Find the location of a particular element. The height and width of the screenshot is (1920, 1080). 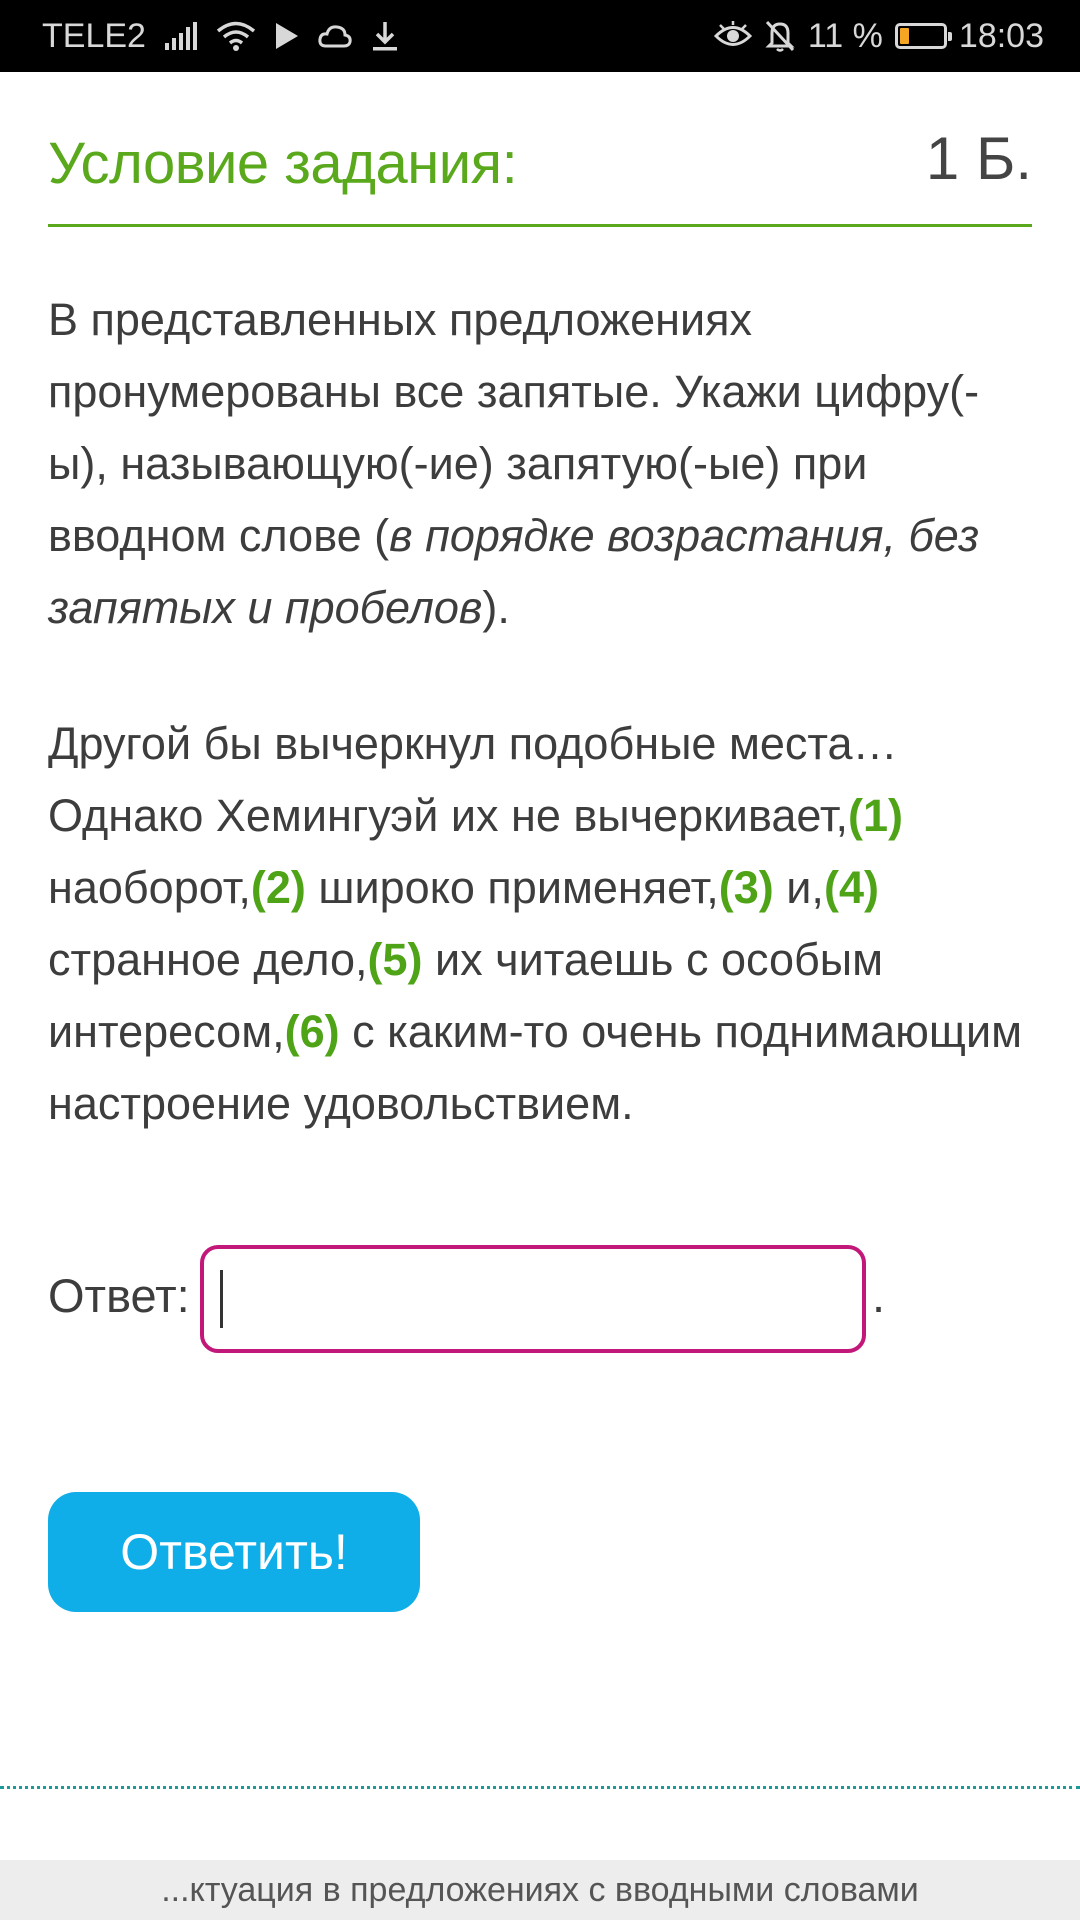

comma-number-5: (5) is located at coordinates (395, 959).